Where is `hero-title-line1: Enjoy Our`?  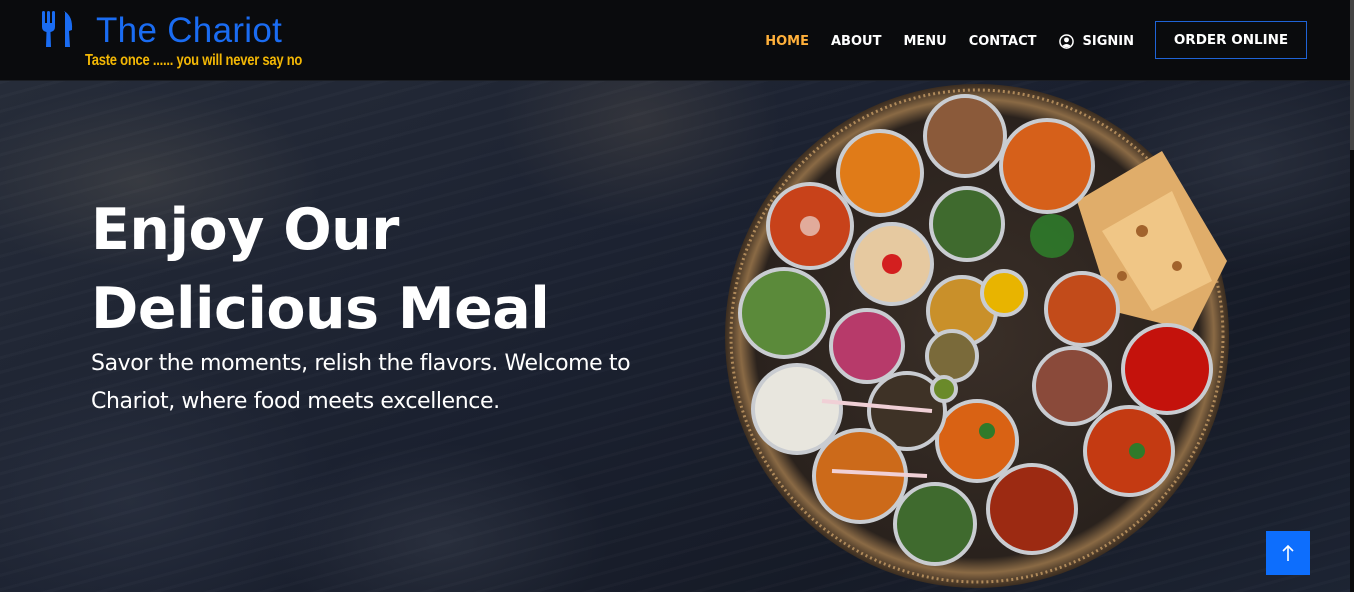 hero-title-line1: Enjoy Our is located at coordinates (245, 230).